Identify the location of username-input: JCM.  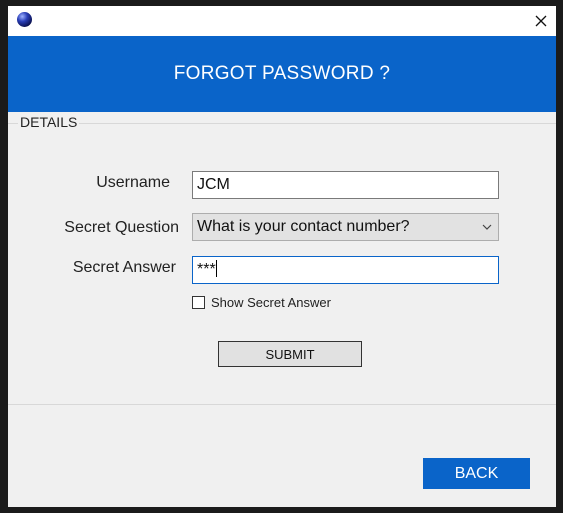
(345, 185).